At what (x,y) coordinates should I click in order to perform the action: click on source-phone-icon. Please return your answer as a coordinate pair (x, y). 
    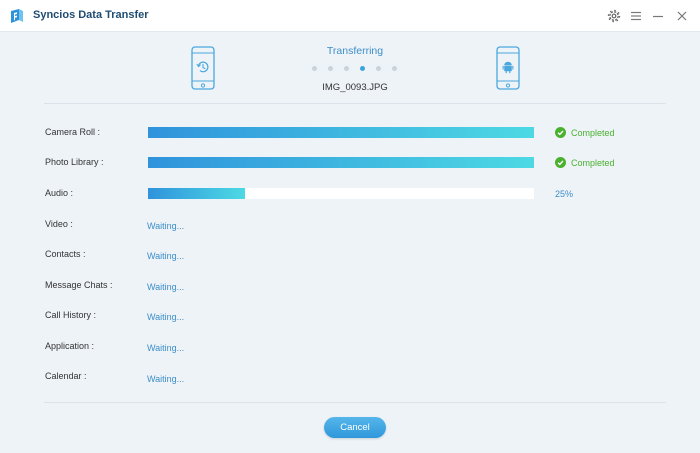
    Looking at the image, I should click on (203, 68).